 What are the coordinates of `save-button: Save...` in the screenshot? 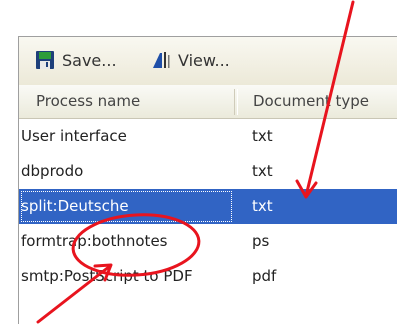 It's located at (76, 60).